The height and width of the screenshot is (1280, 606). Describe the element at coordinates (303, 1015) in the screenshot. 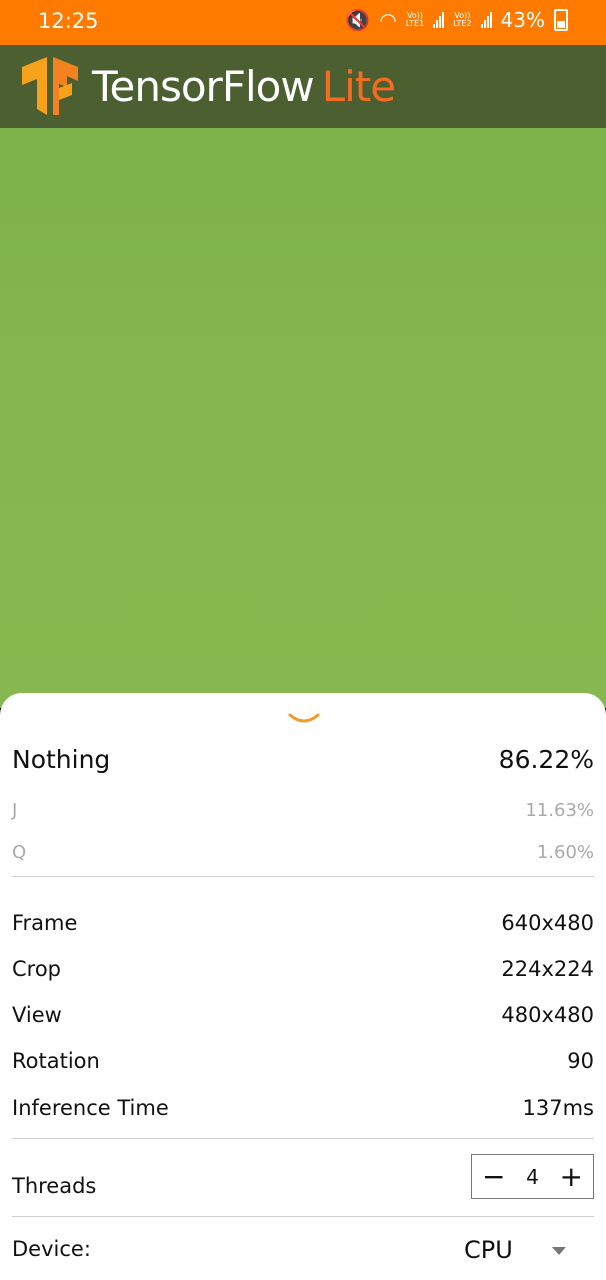

I see `info-row-view: View 480x480` at that location.